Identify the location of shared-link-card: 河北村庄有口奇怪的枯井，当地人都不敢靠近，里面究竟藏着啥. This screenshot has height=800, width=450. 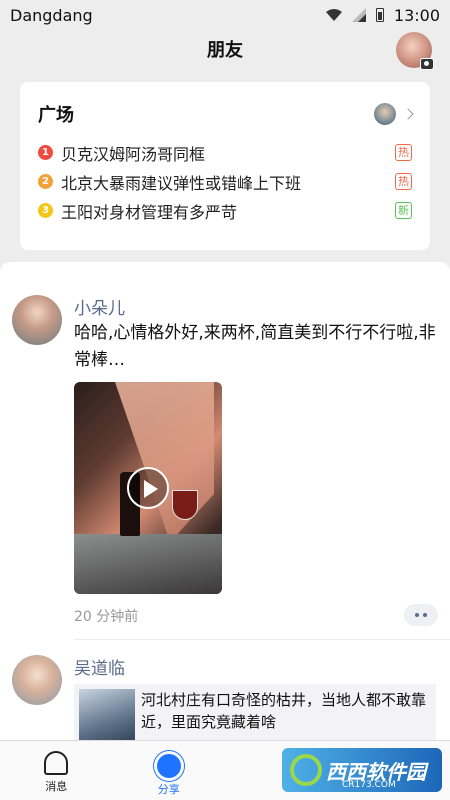
(255, 712).